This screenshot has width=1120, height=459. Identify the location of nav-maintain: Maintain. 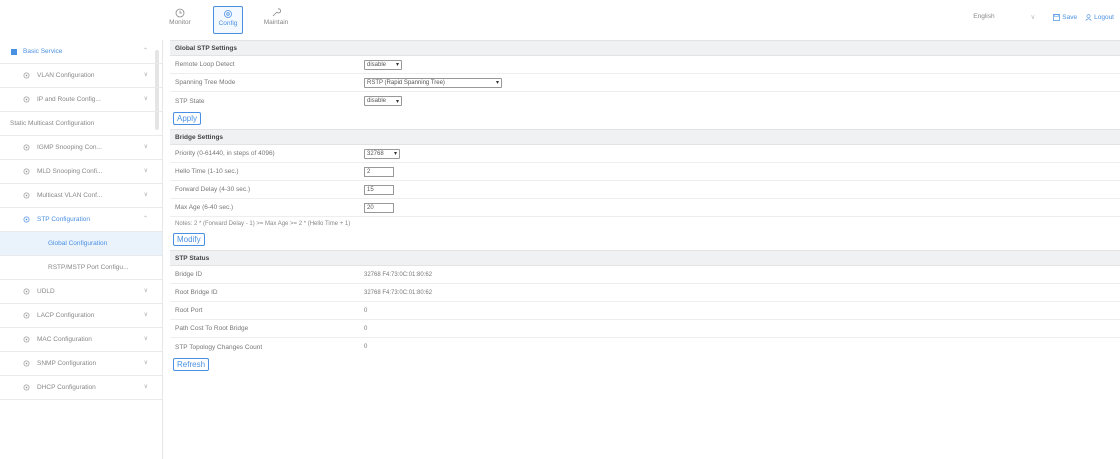
(276, 20).